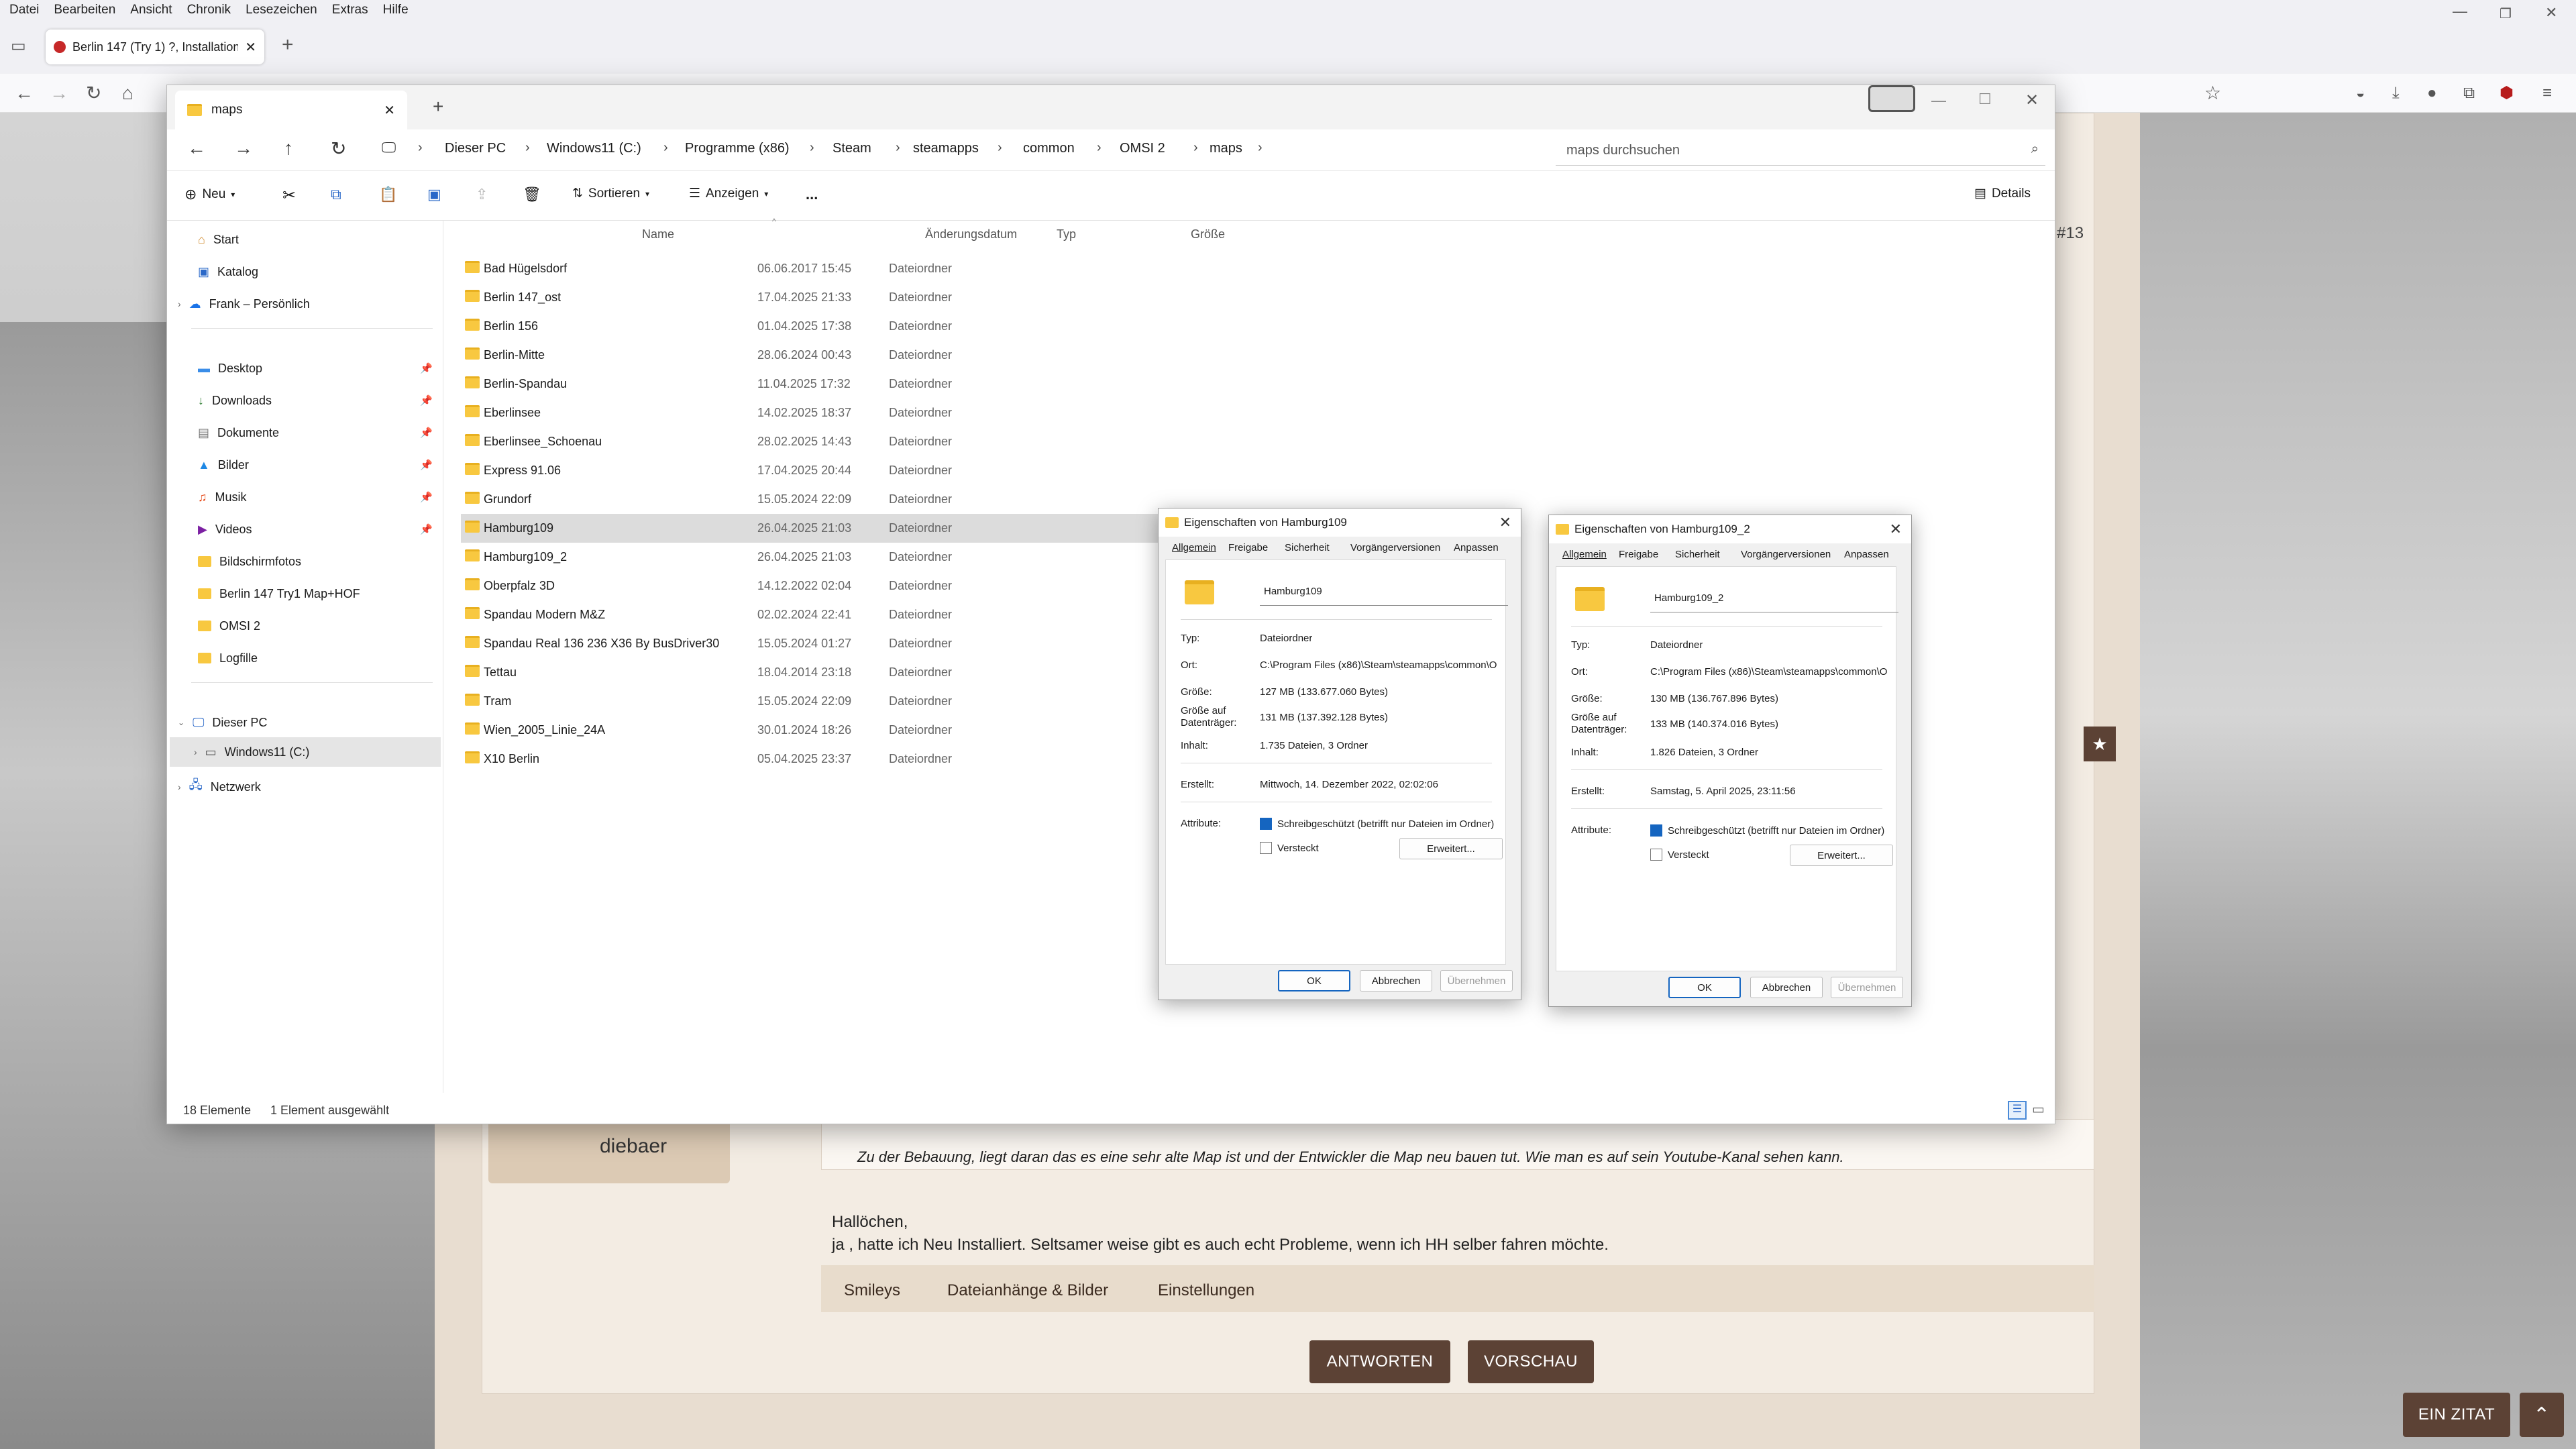  What do you see at coordinates (318, 368) in the screenshot?
I see `nav-desktop: ▬ Desktop 📌` at bounding box center [318, 368].